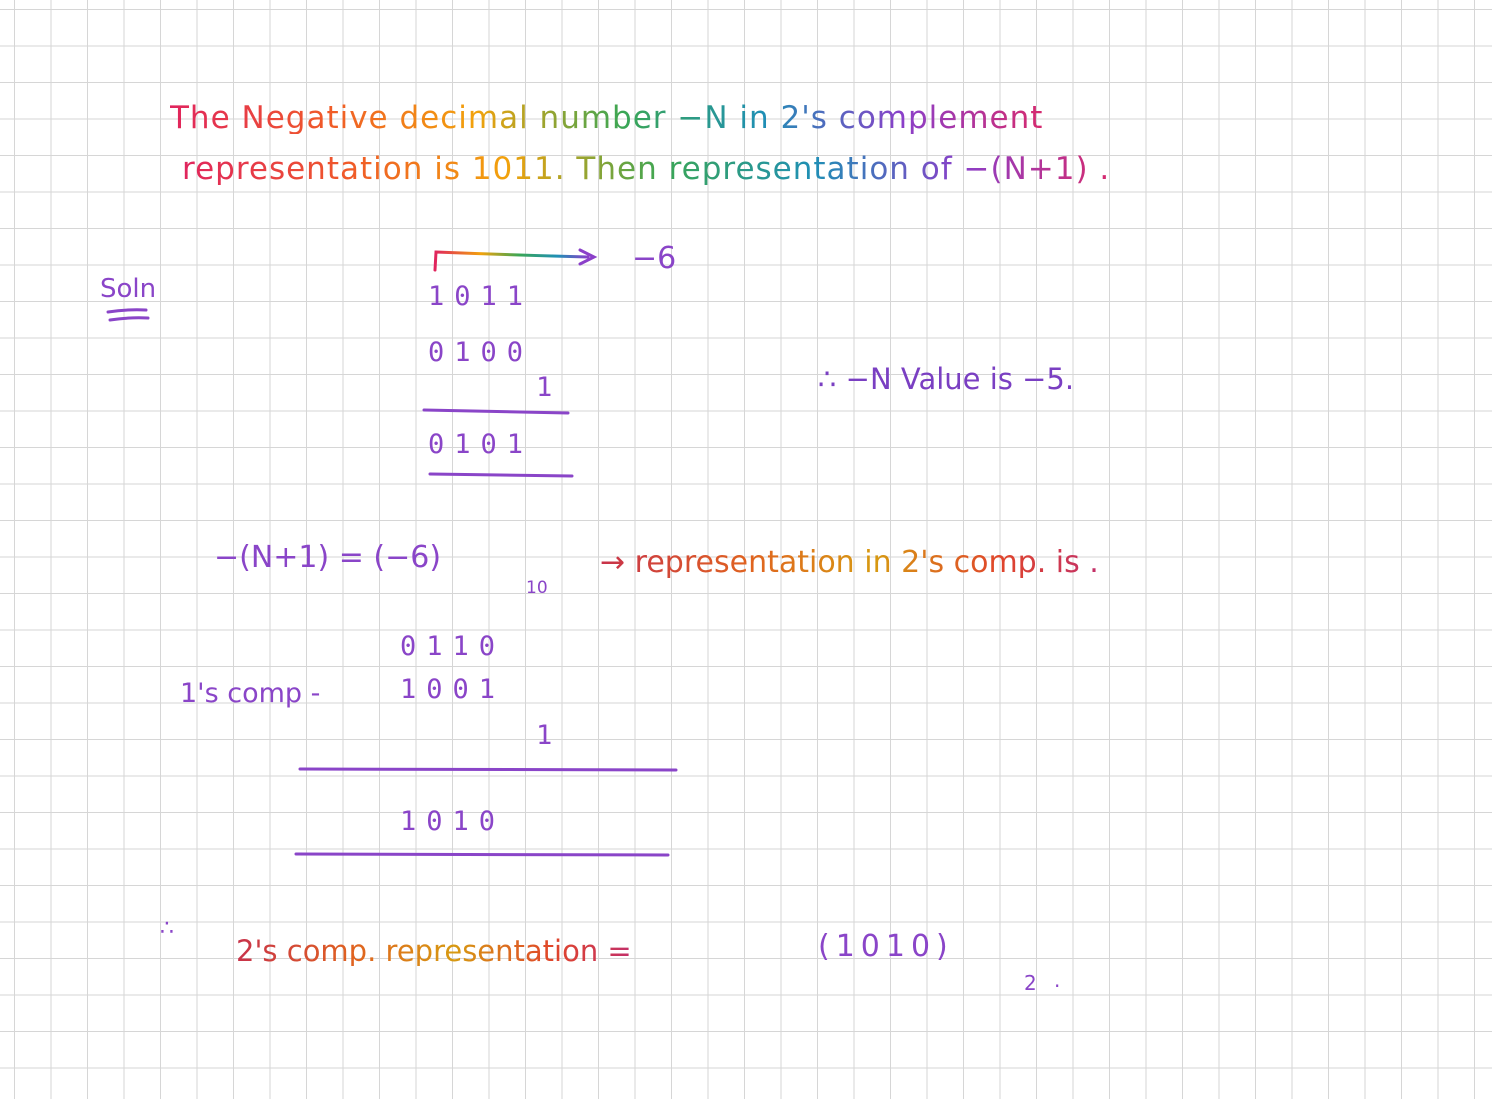  Describe the element at coordinates (128, 315) in the screenshot. I see `solution-underline` at that location.